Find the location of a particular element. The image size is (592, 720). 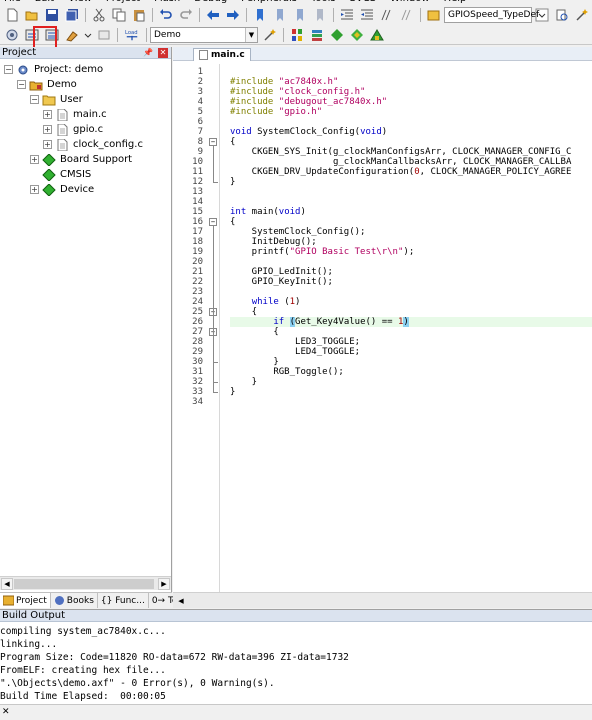

bookmark-next-icon is located at coordinates (300, 15).